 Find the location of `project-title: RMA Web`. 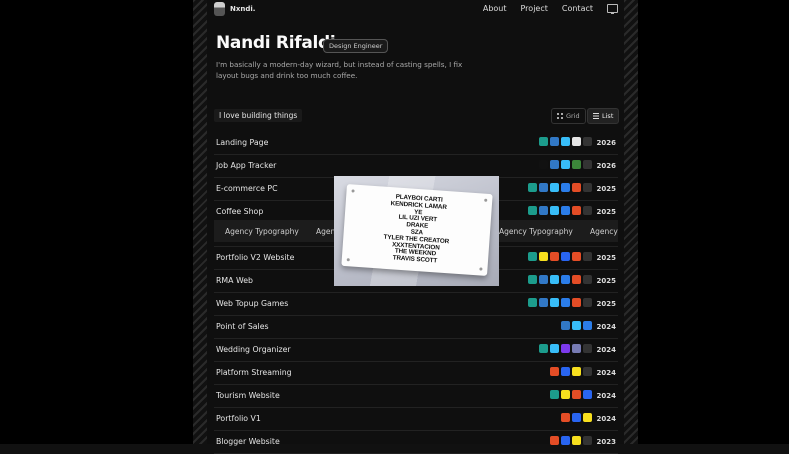

project-title: RMA Web is located at coordinates (234, 280).